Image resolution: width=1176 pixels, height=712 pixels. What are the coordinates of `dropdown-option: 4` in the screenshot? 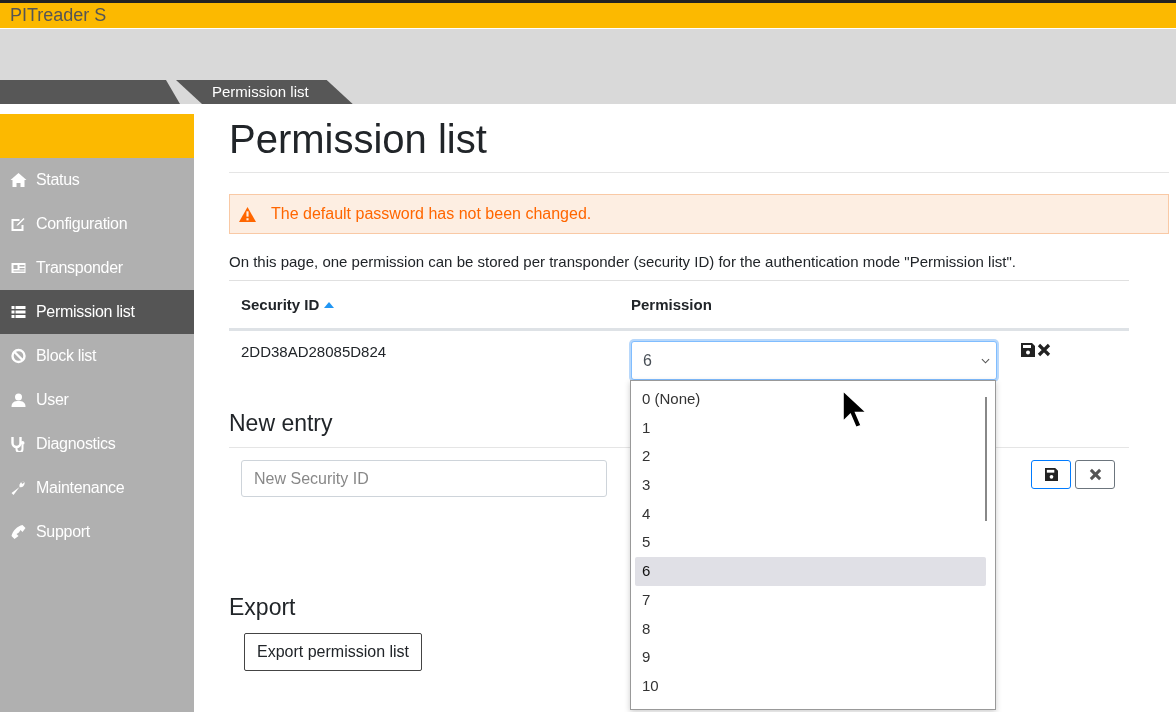 It's located at (810, 514).